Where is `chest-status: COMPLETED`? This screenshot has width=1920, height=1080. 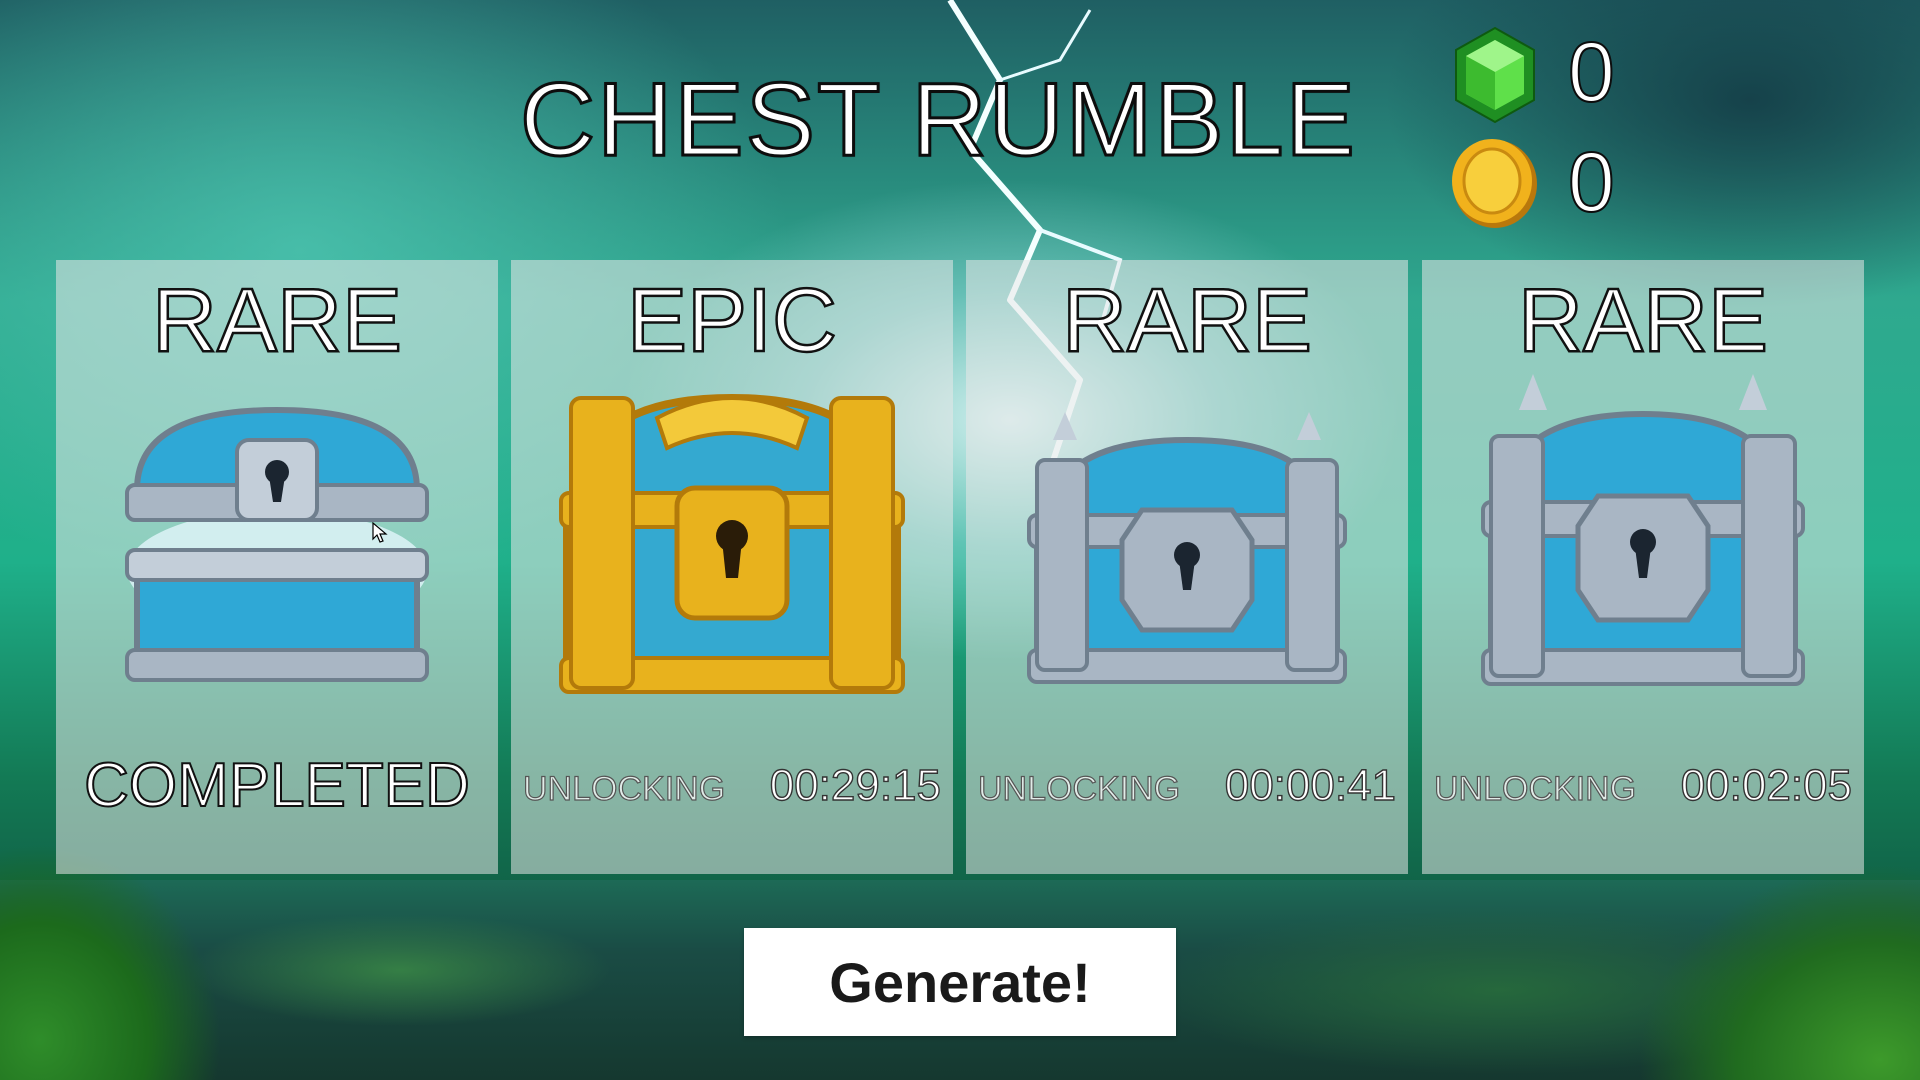
chest-status: COMPLETED is located at coordinates (277, 785).